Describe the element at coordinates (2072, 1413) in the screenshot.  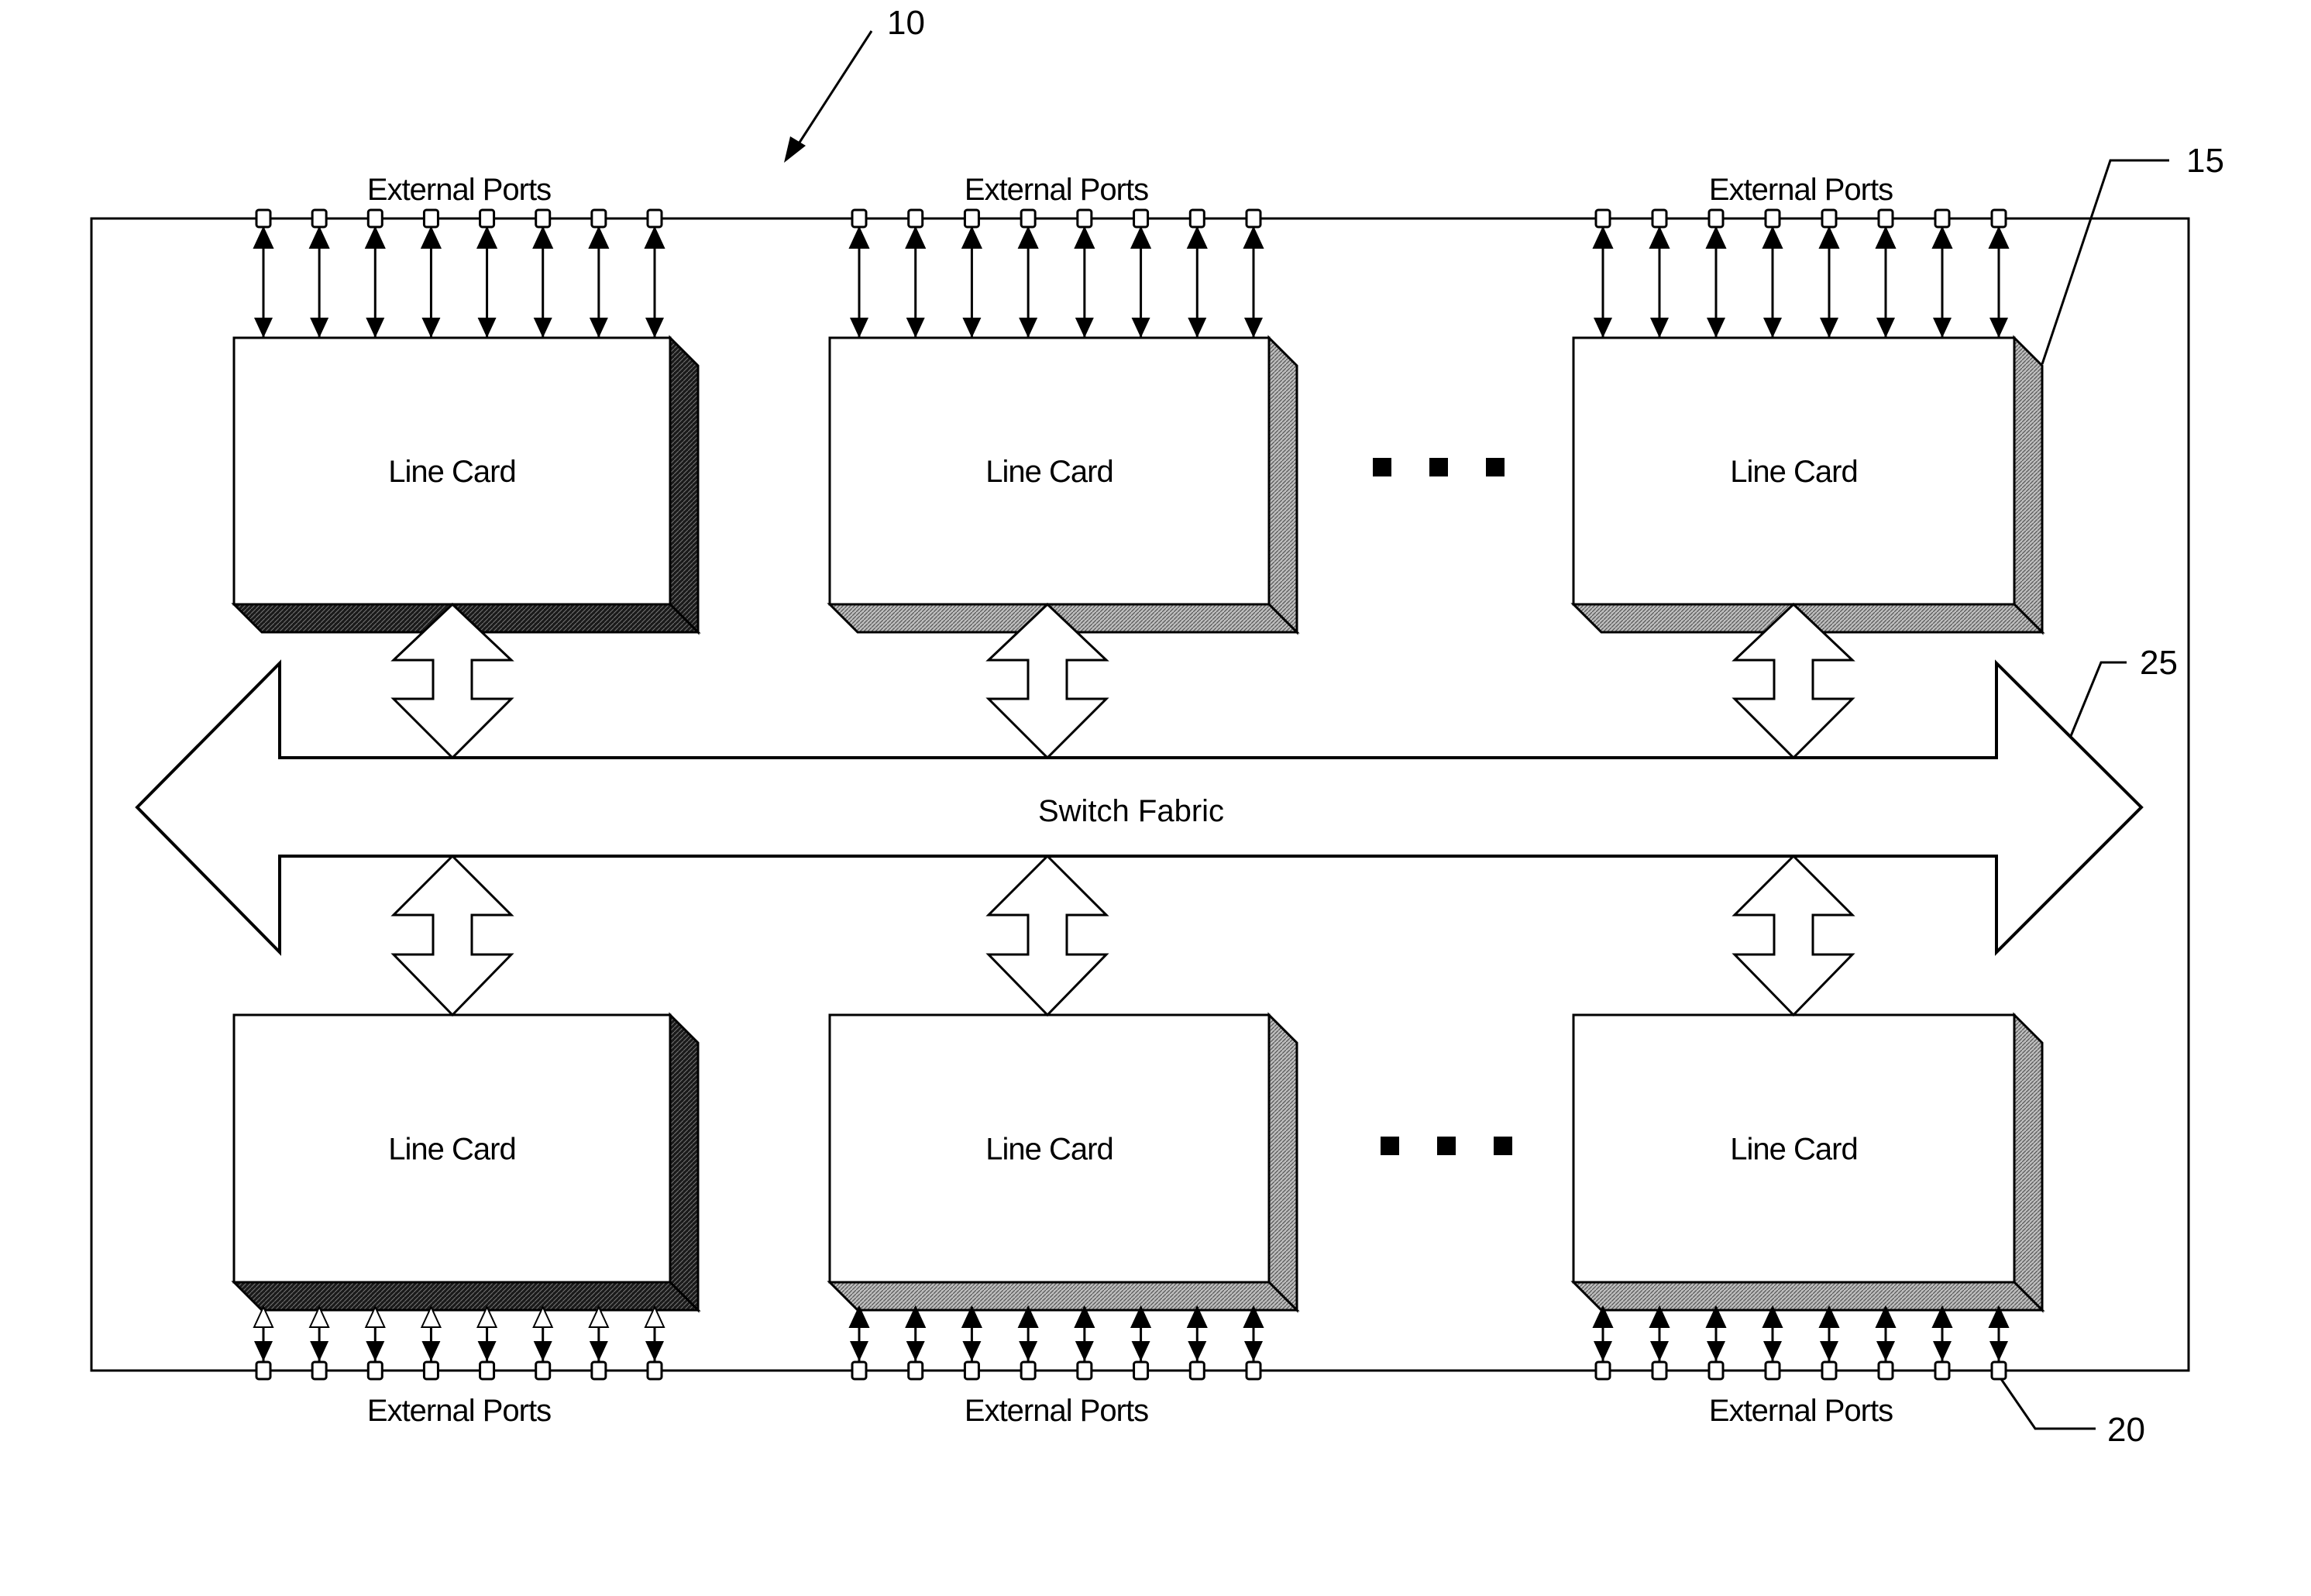
I see `ref-20-callout: 20` at that location.